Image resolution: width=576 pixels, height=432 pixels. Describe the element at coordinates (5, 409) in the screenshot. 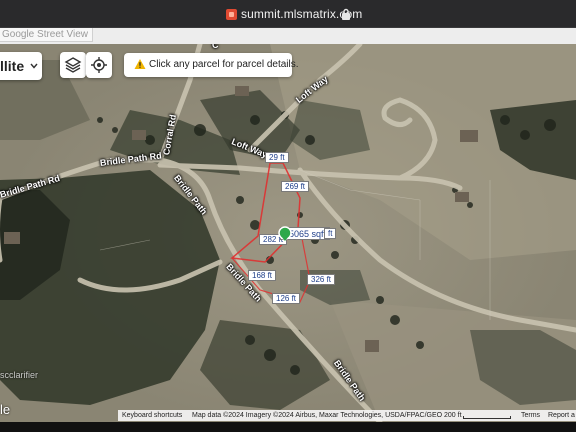

I see `google-logo-partial: le` at that location.